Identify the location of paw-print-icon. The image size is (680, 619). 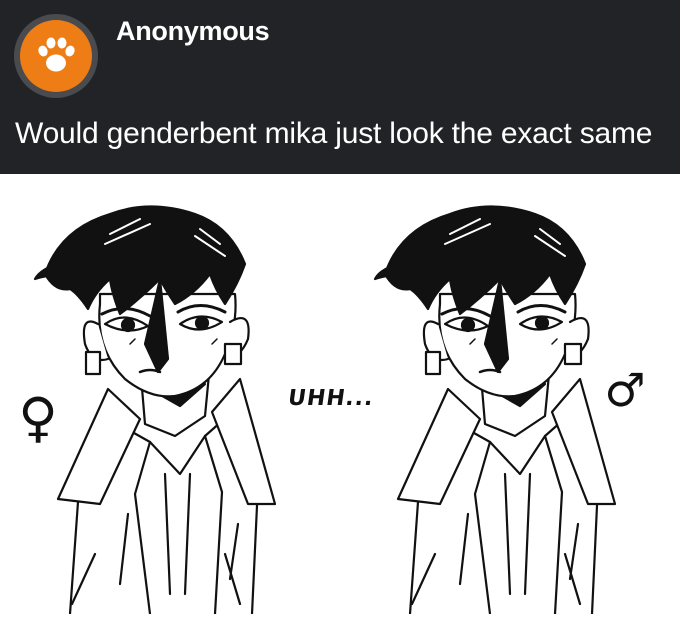
(56, 54).